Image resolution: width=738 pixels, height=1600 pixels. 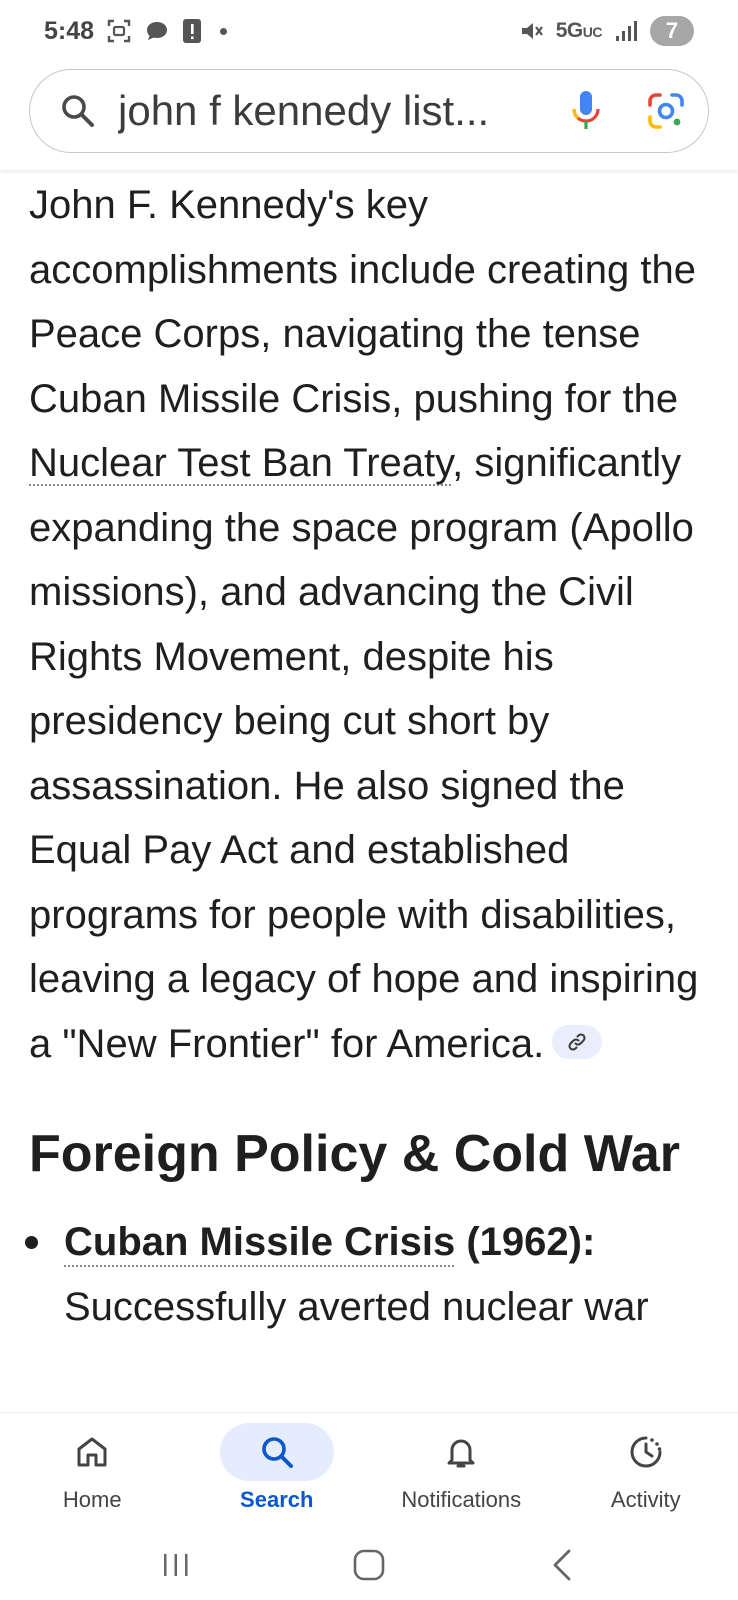 What do you see at coordinates (369, 31) in the screenshot?
I see `status-bar: 5:48 5GUC 7` at bounding box center [369, 31].